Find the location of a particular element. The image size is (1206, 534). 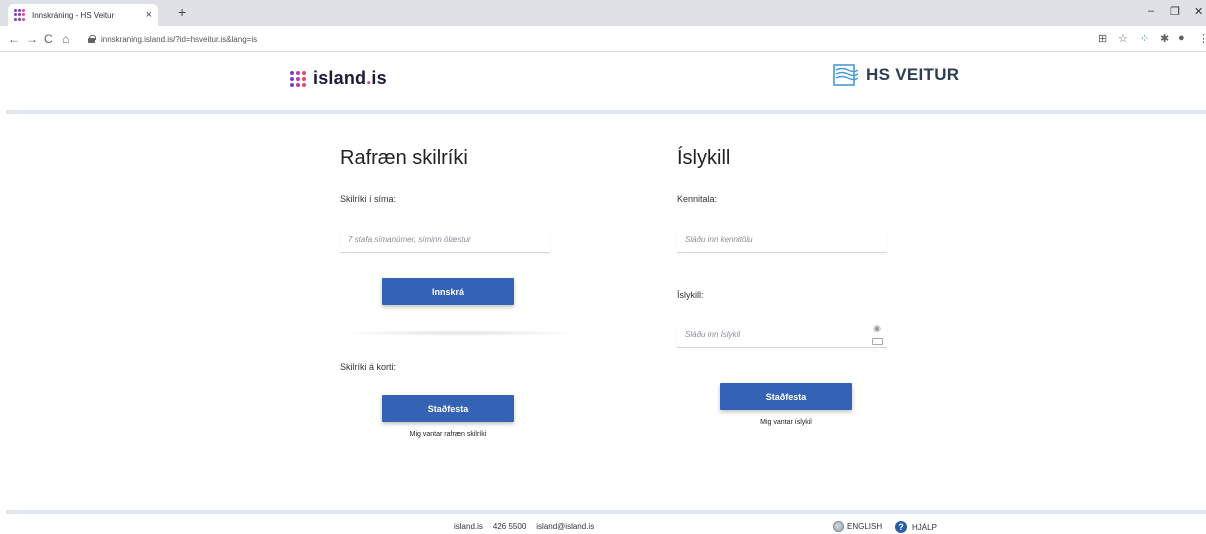

card-confirm-button: Staðfesta is located at coordinates (448, 408).